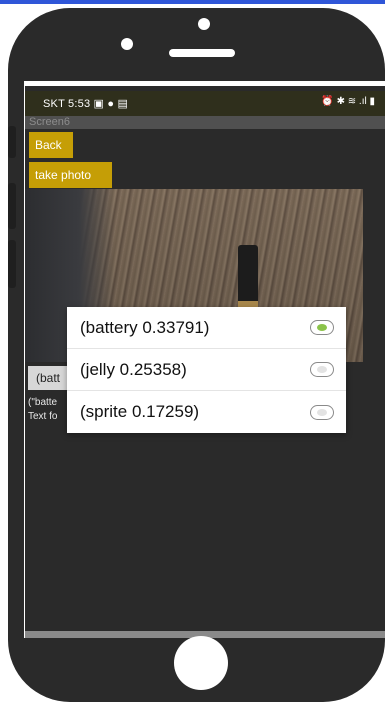 The height and width of the screenshot is (702, 385). I want to click on status-bar: SKT 5:53 ▣ ● ▤ ⏰ ✱ ≋ .ıl ▮, so click(205, 103).